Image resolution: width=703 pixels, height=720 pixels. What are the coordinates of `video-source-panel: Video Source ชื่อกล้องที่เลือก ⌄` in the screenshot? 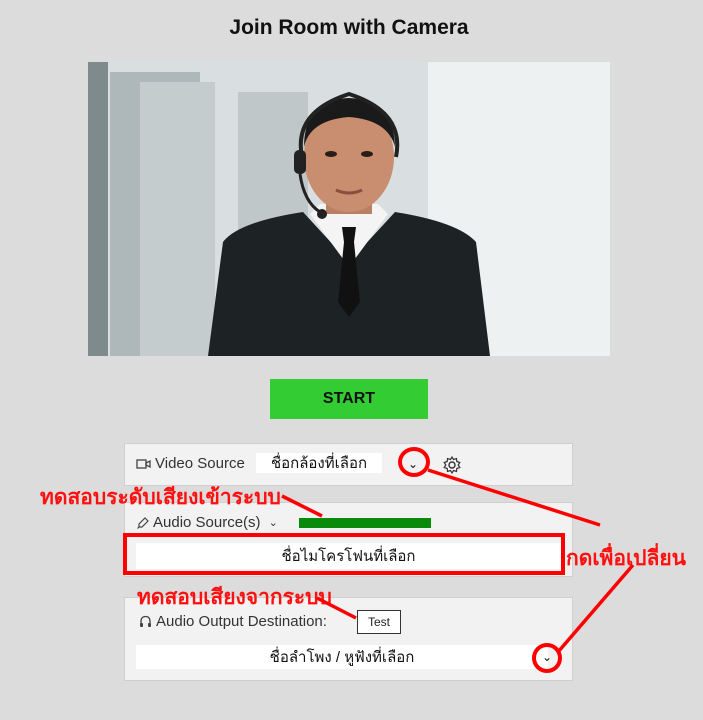 It's located at (348, 464).